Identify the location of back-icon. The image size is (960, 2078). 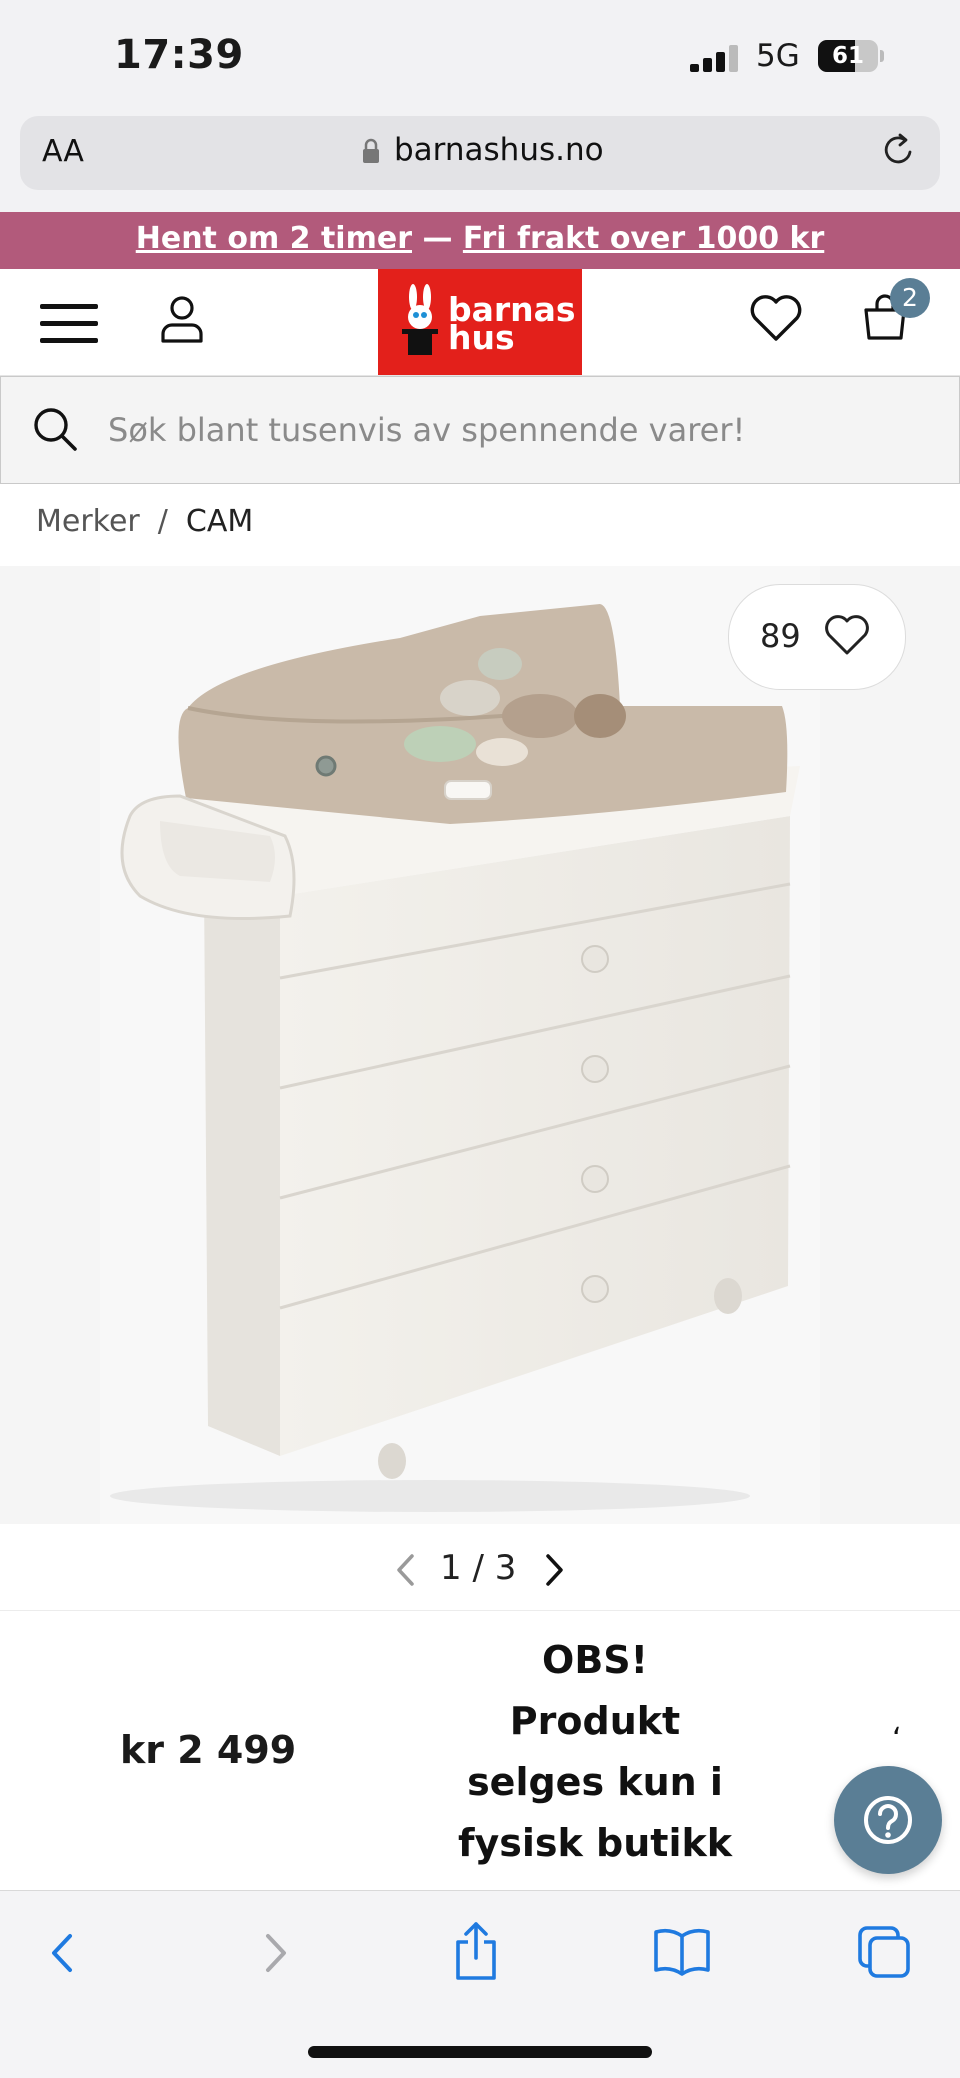
(63, 1953).